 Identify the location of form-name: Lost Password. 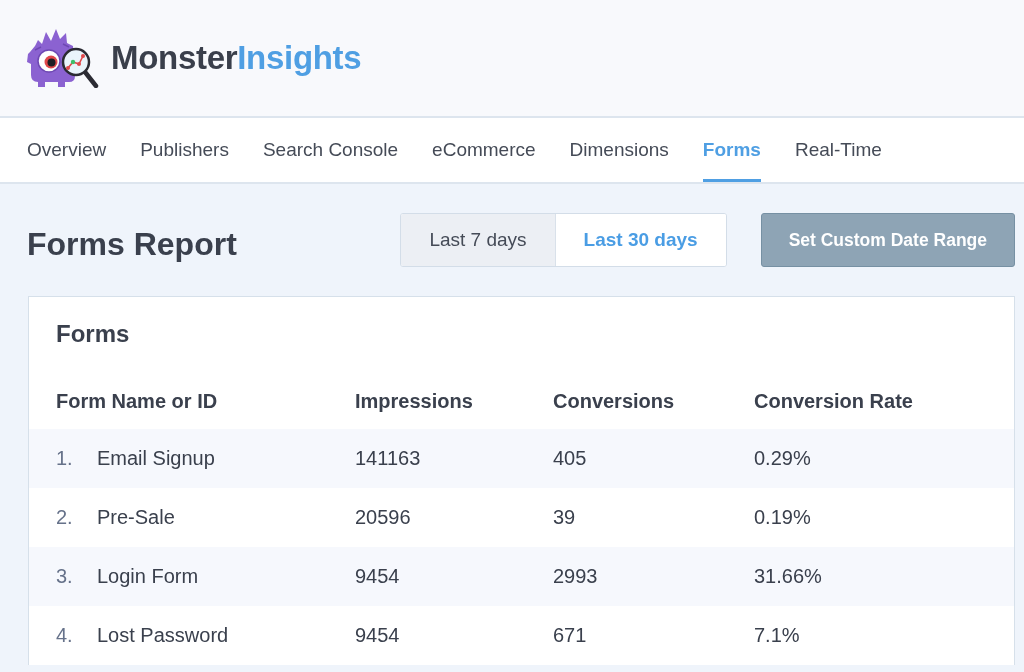
(163, 635).